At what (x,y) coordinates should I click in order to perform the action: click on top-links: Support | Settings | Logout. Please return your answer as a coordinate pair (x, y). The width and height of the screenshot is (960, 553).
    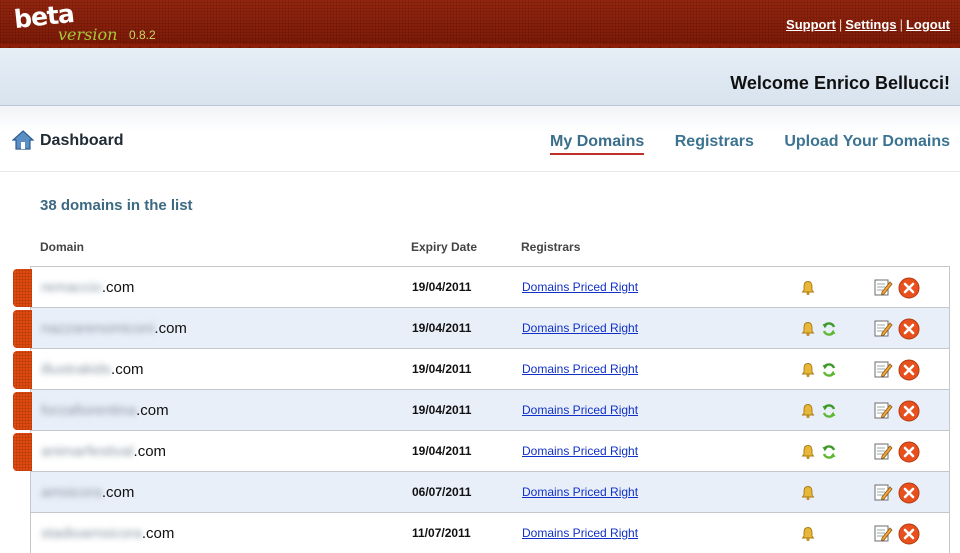
    Looking at the image, I should click on (868, 24).